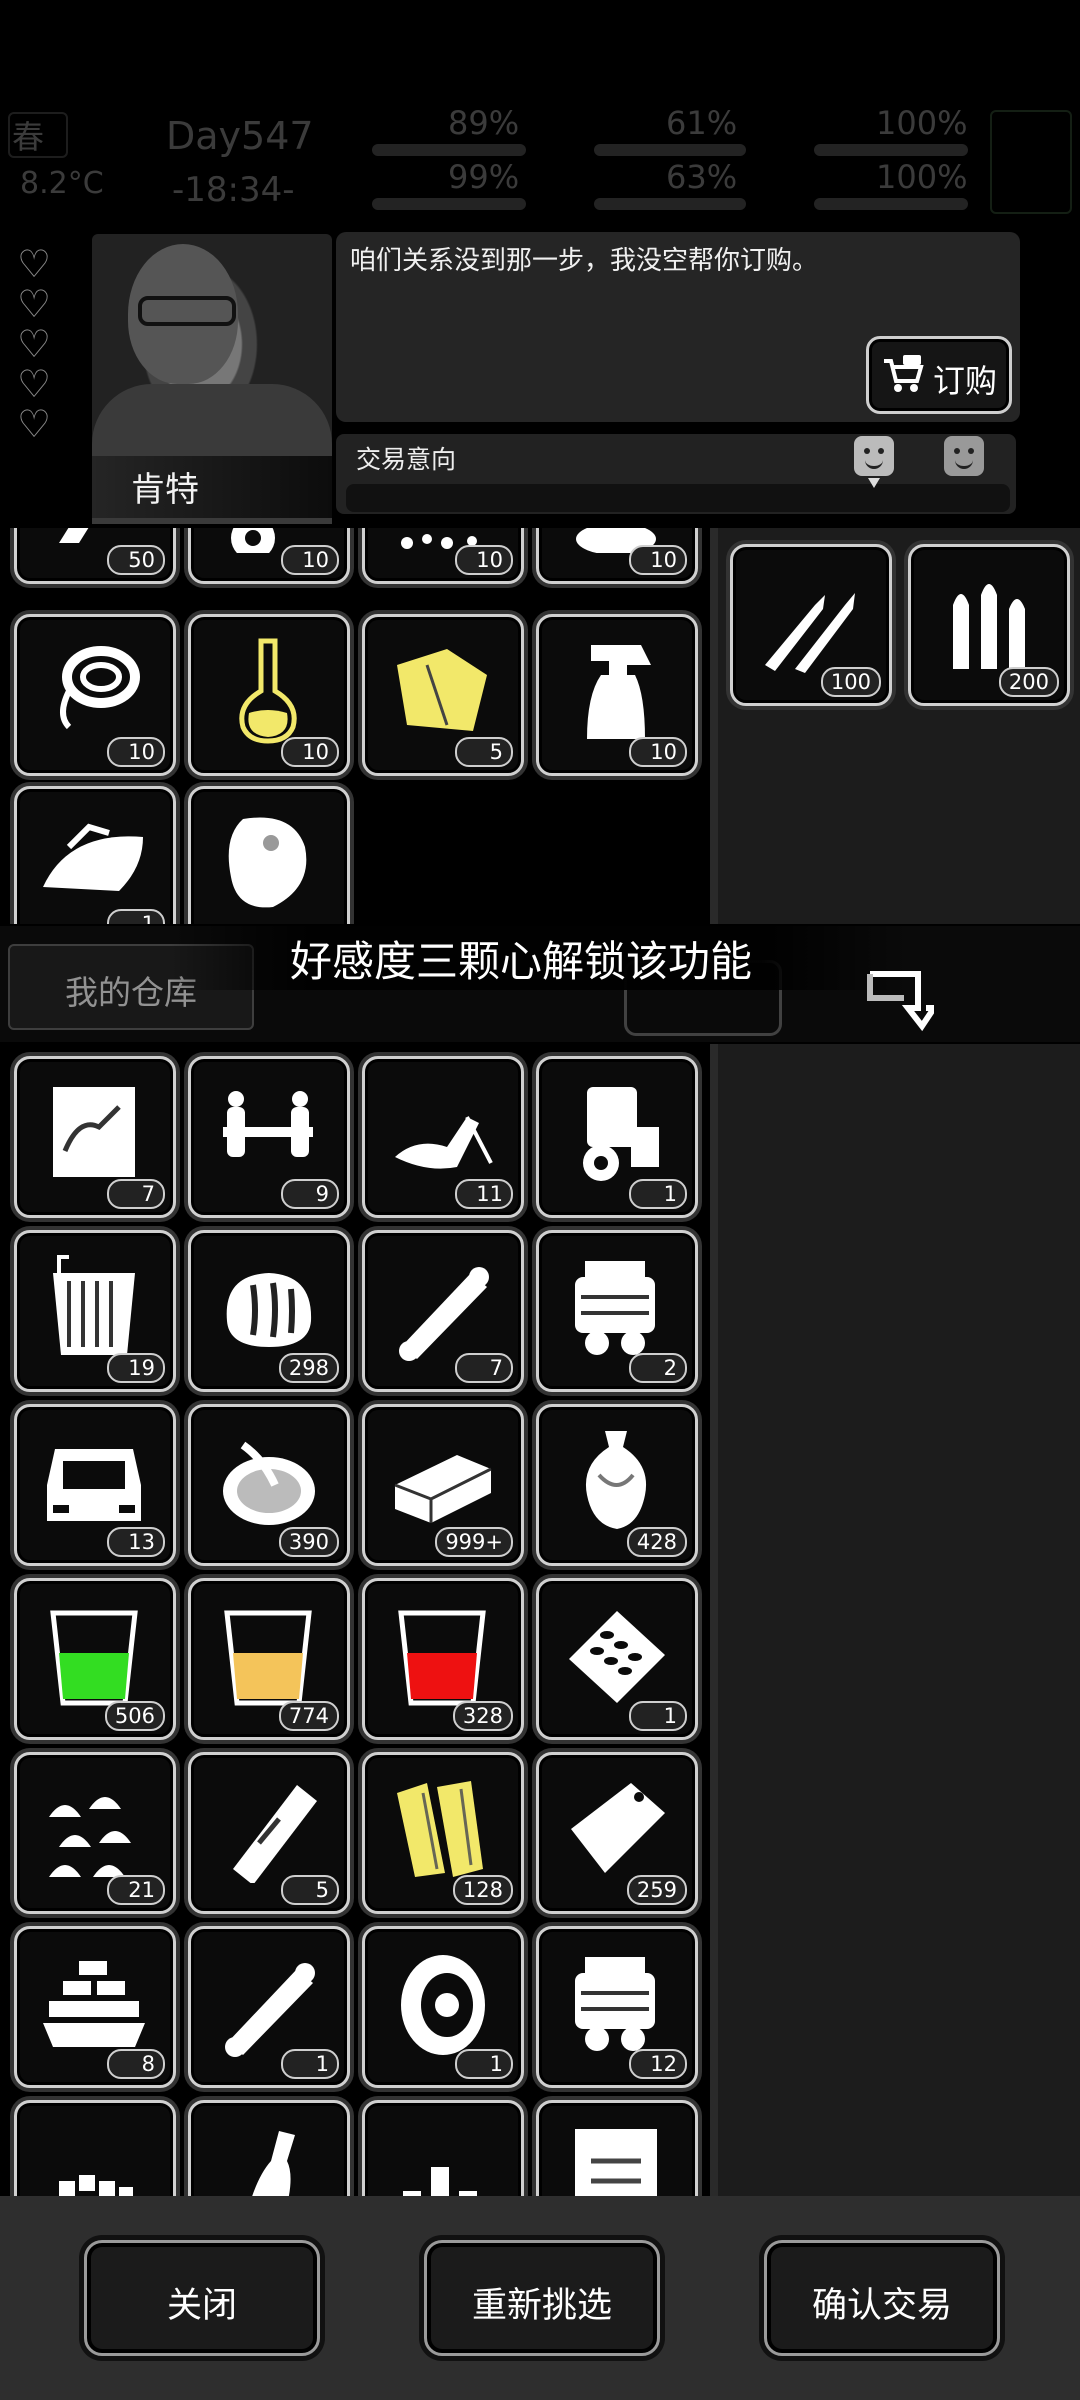  I want to click on item-slot: 9, so click(269, 1137).